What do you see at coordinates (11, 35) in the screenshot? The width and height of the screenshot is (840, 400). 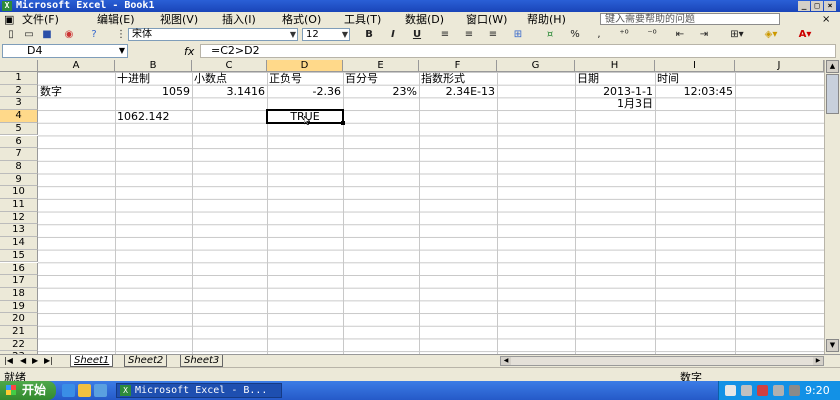 I see `new-file-icon: ▯` at bounding box center [11, 35].